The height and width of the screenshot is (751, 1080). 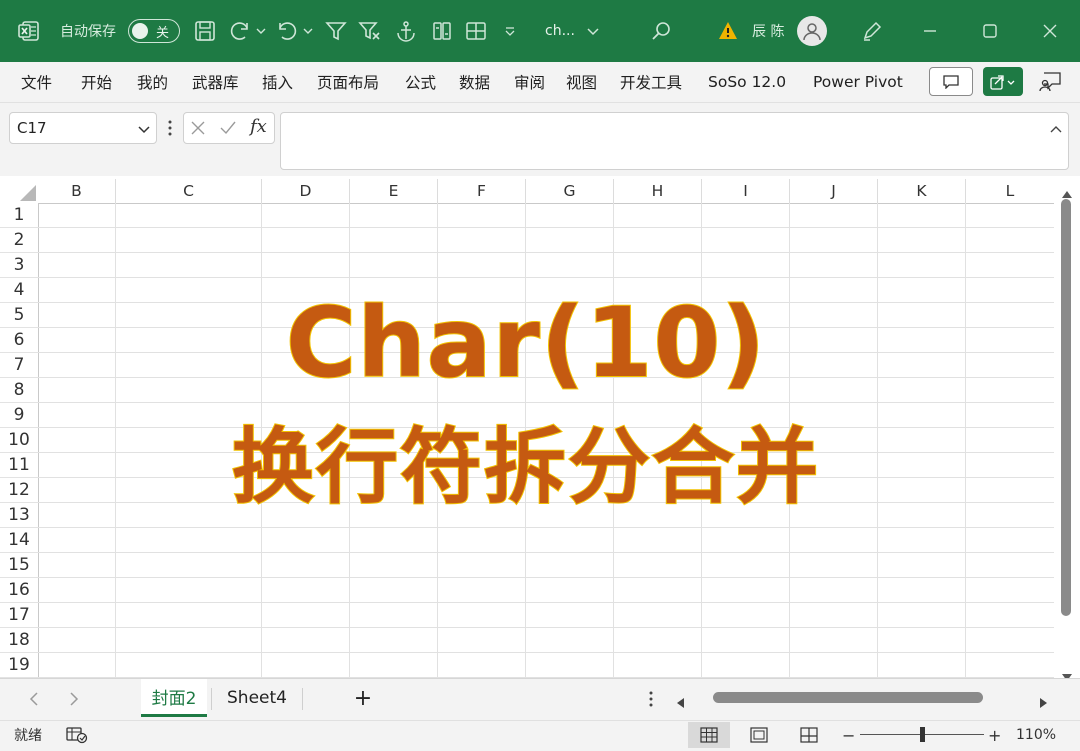 What do you see at coordinates (198, 130) in the screenshot?
I see `cancel-icon` at bounding box center [198, 130].